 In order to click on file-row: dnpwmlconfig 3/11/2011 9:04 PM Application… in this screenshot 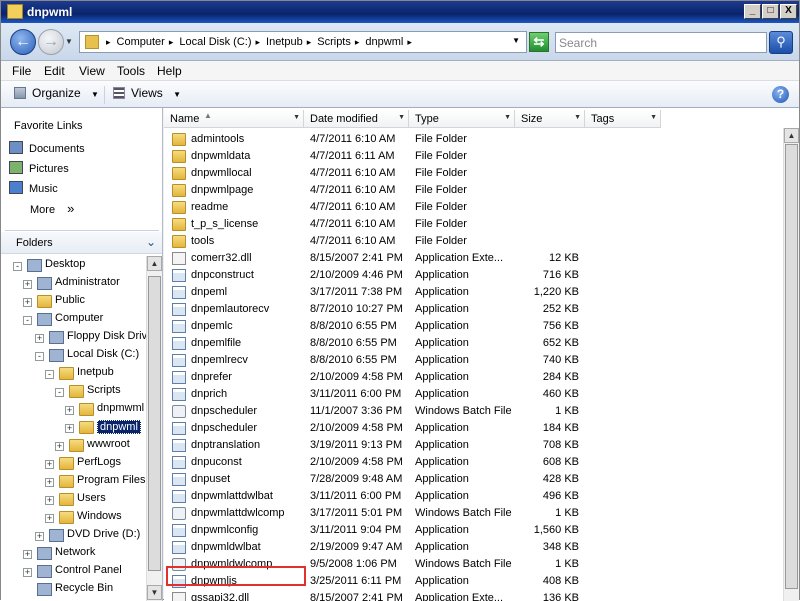, I will do `click(474, 530)`.